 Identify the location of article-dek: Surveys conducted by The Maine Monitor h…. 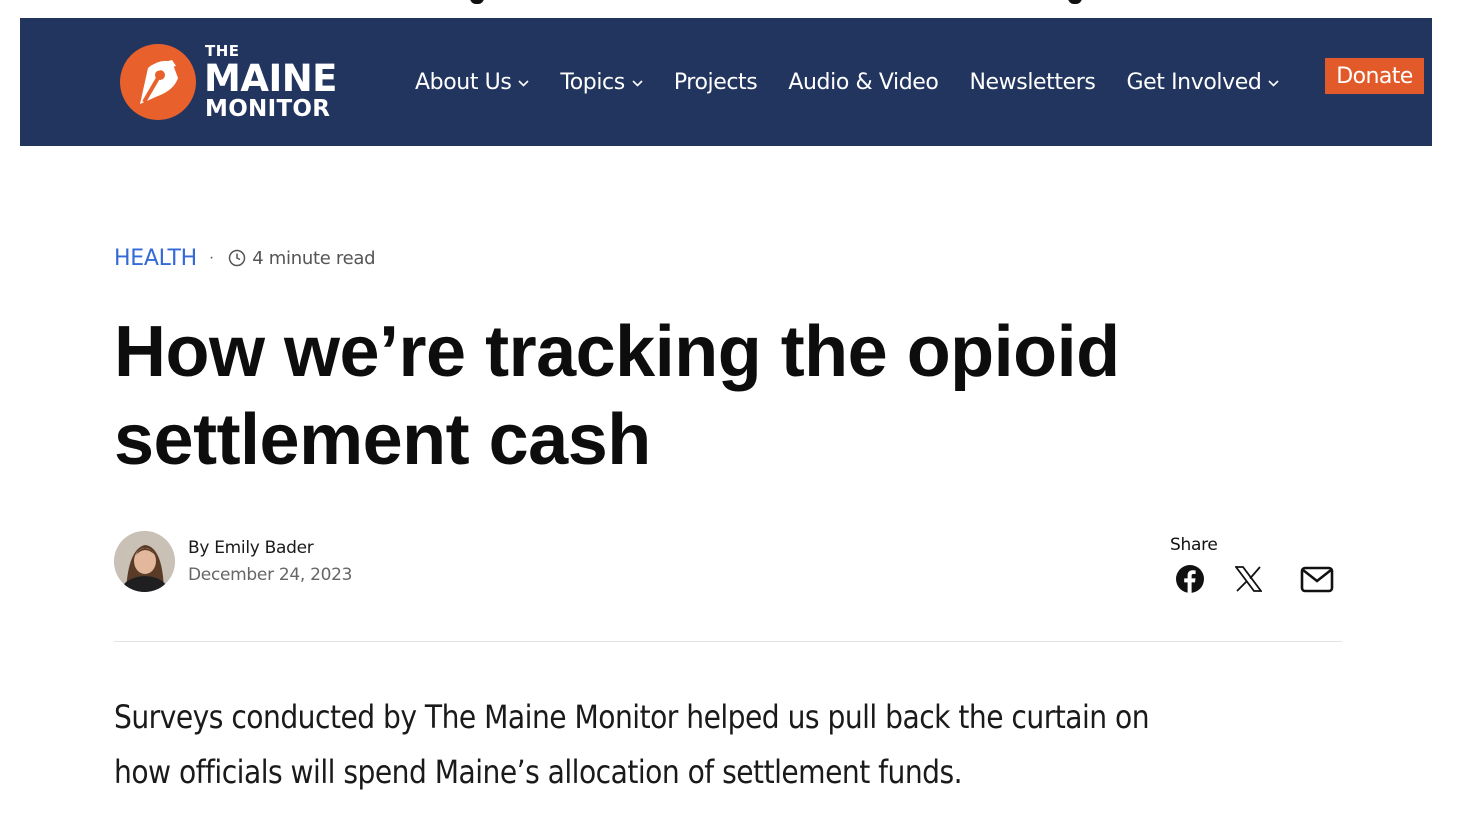
(632, 744).